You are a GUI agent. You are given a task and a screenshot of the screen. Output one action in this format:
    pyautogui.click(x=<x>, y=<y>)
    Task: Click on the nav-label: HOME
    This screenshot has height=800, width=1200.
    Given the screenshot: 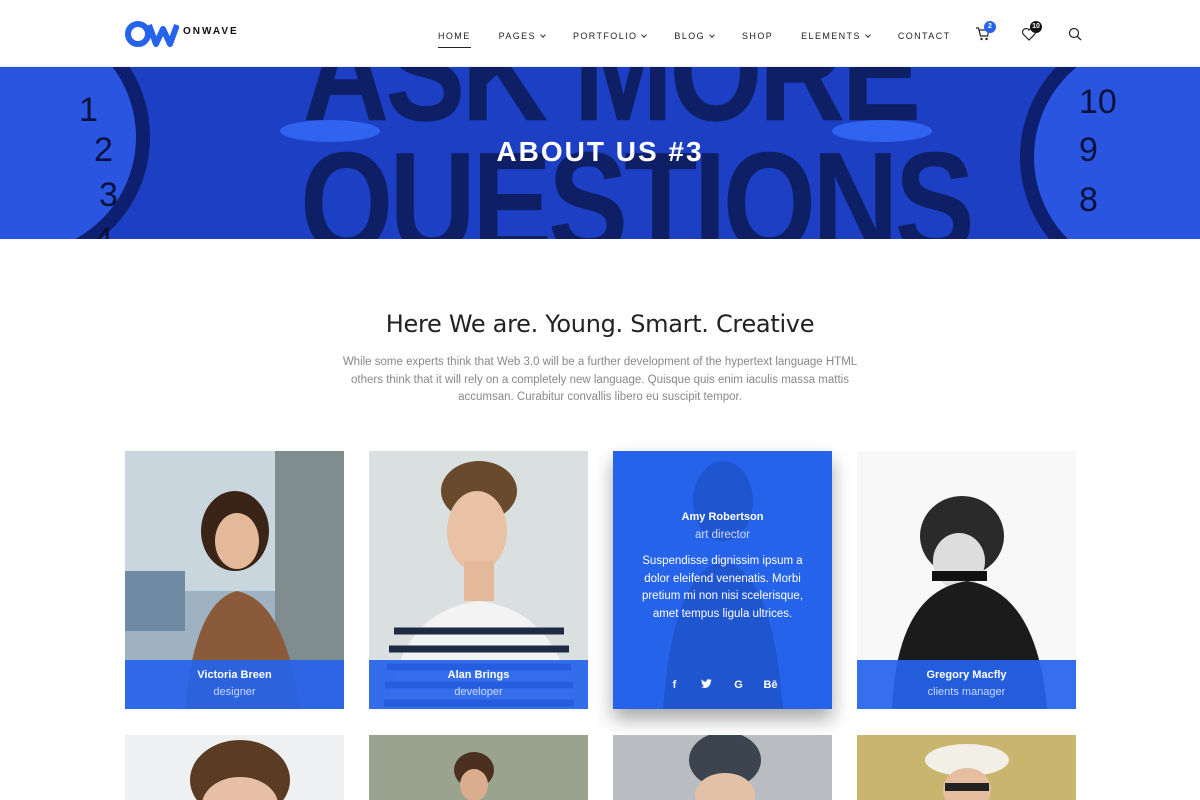 What is the action you would take?
    pyautogui.click(x=454, y=36)
    